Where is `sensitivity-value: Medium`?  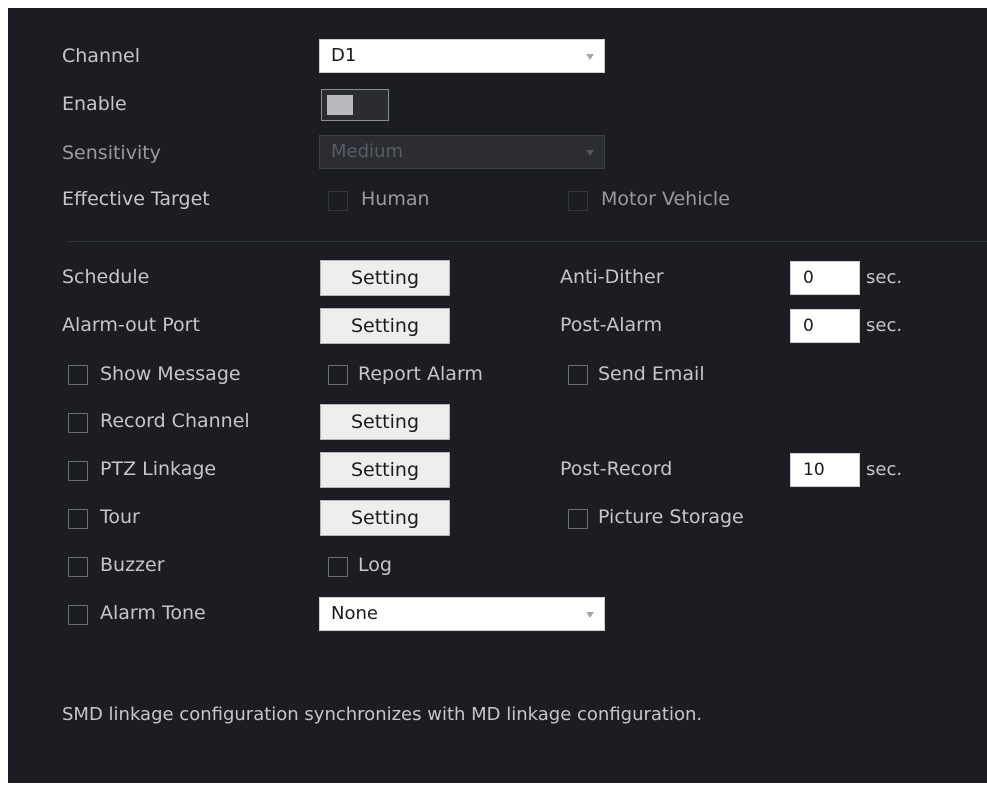
sensitivity-value: Medium is located at coordinates (367, 151).